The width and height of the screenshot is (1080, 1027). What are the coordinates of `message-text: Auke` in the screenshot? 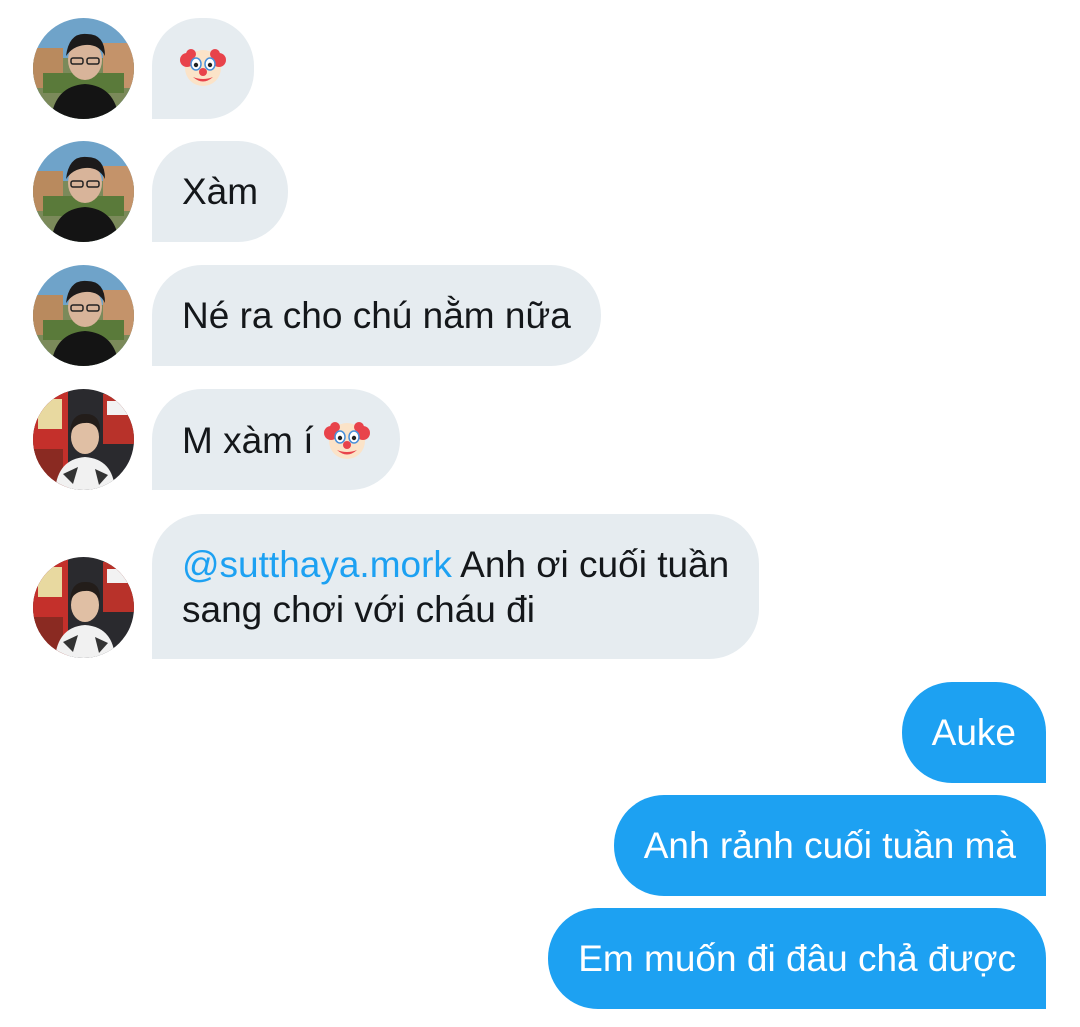 It's located at (973, 732).